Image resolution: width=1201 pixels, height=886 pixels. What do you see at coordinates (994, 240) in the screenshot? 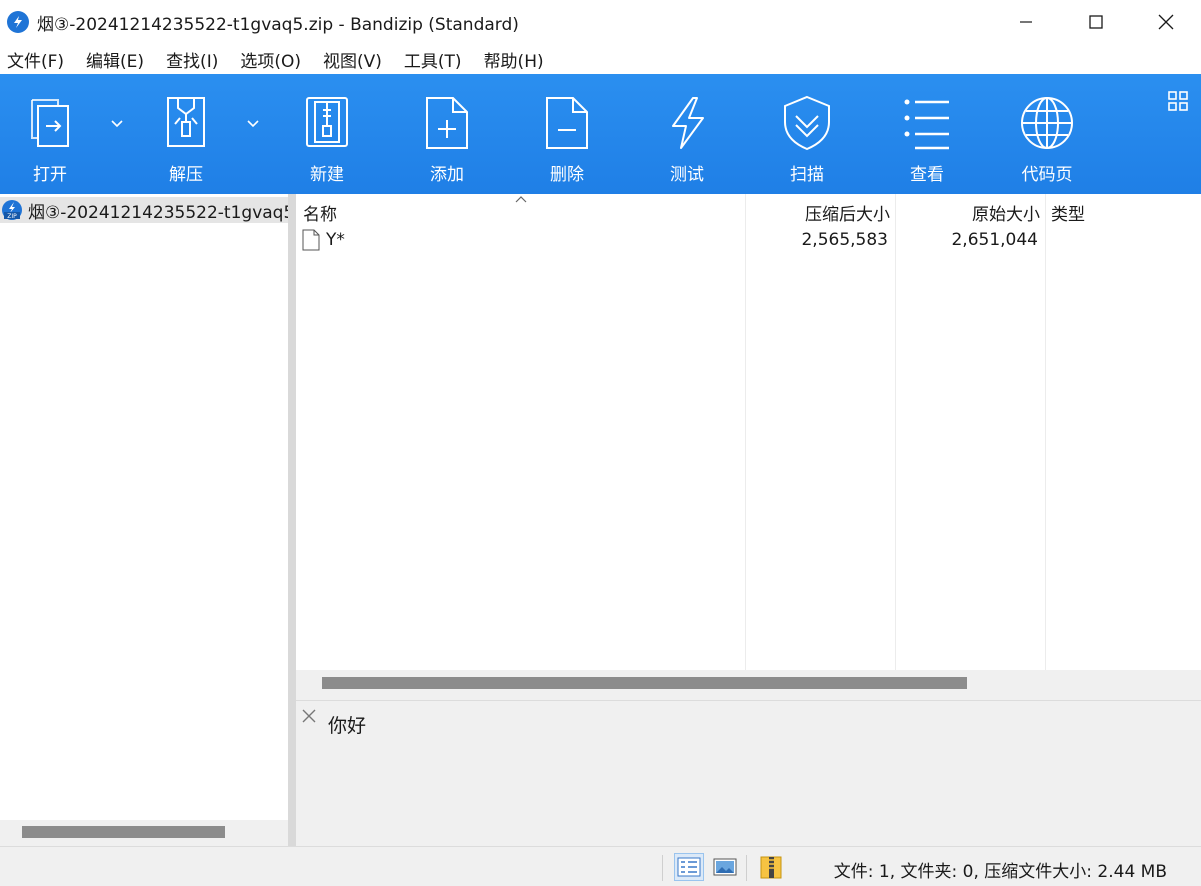
I see `file-original-size: 2,651,044` at bounding box center [994, 240].